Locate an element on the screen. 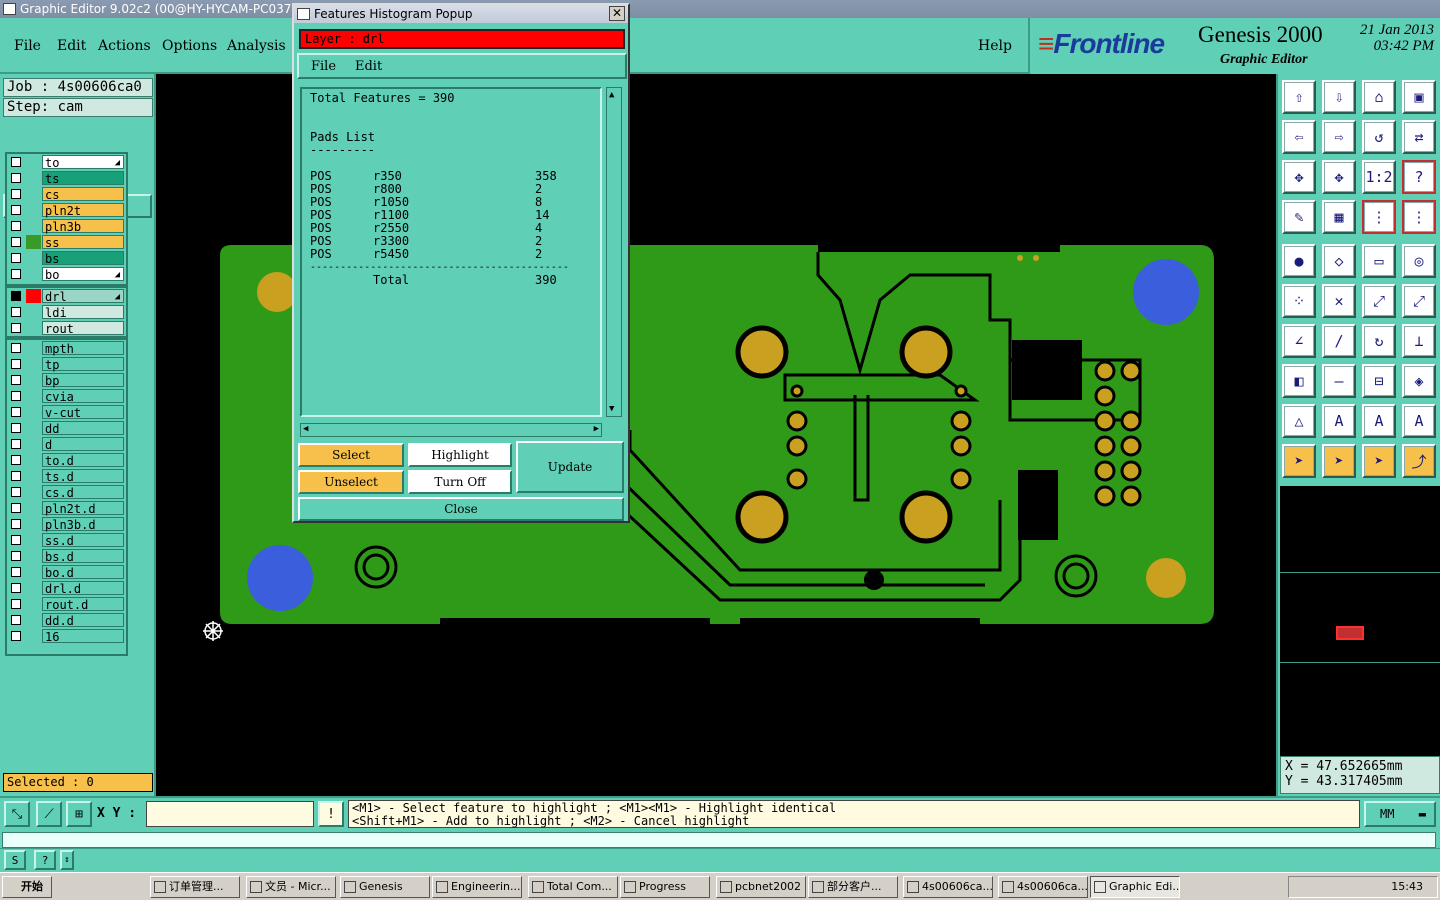 This screenshot has height=900, width=1440. cross-icon: ✕ is located at coordinates (1339, 301).